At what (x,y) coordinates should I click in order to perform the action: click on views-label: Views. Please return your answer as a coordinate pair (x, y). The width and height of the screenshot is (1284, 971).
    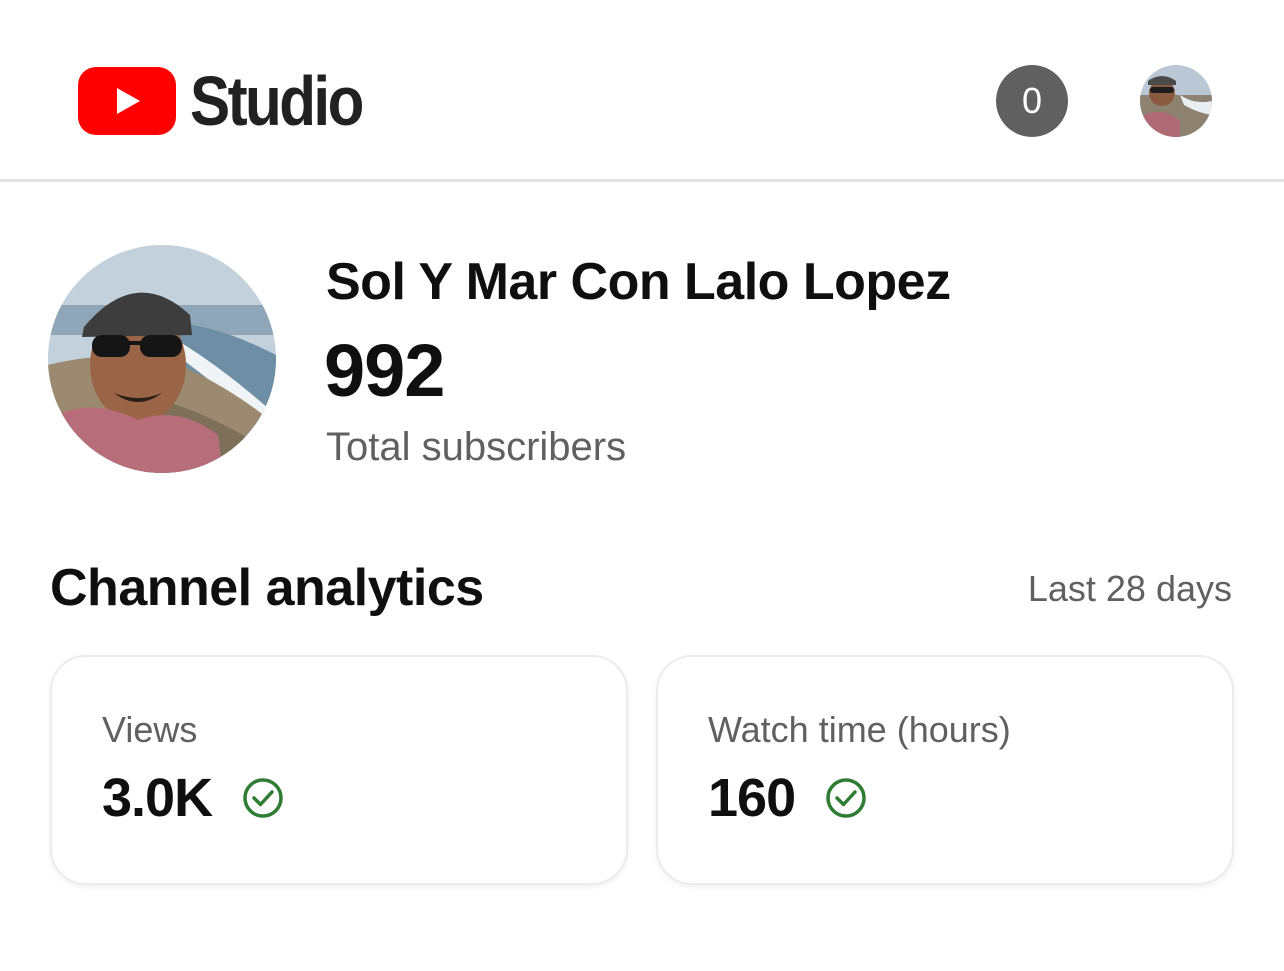
    Looking at the image, I should click on (150, 729).